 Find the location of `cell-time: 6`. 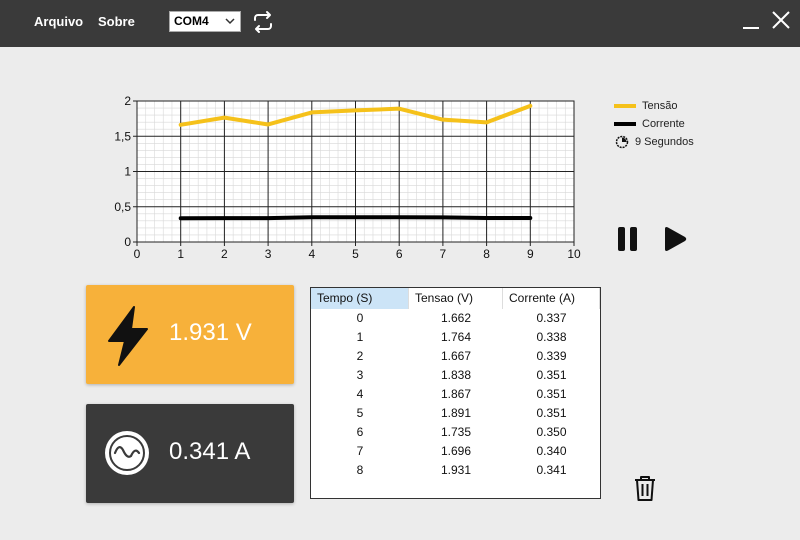

cell-time: 6 is located at coordinates (360, 432).